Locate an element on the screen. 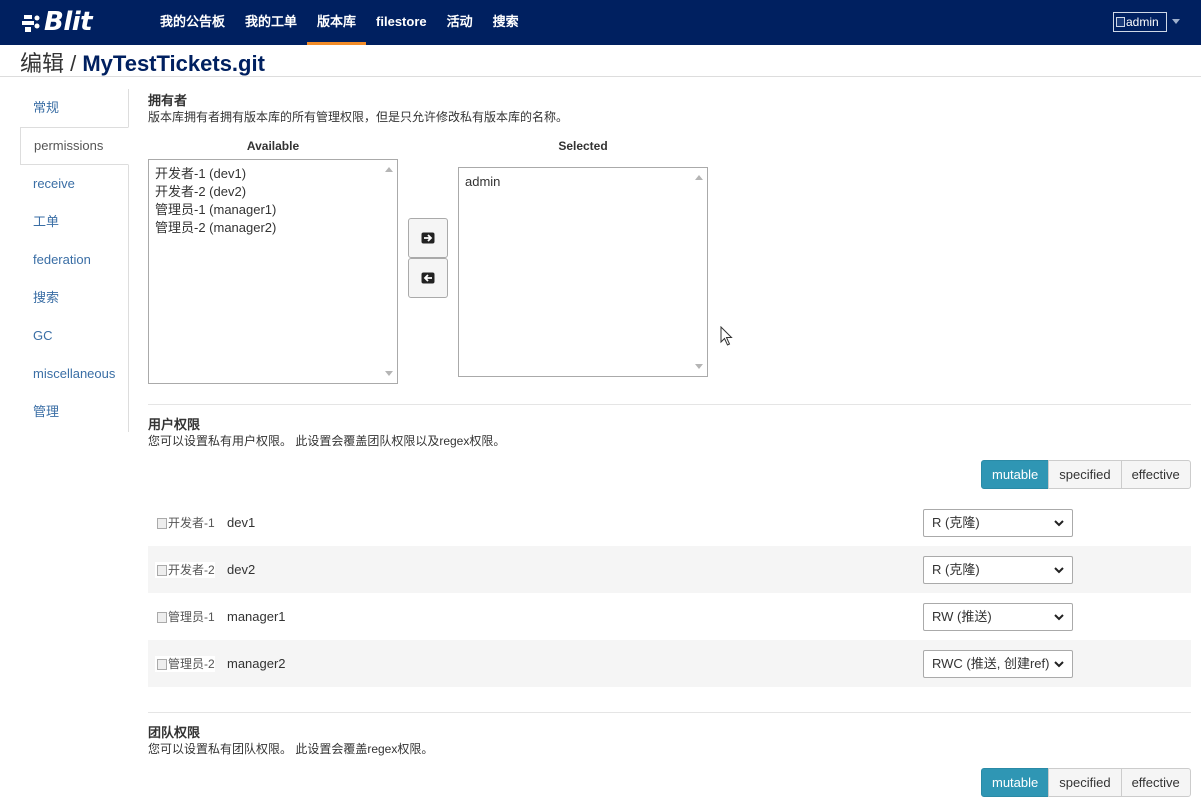 This screenshot has height=806, width=1201. avatar: 开发者-1 is located at coordinates (185, 523).